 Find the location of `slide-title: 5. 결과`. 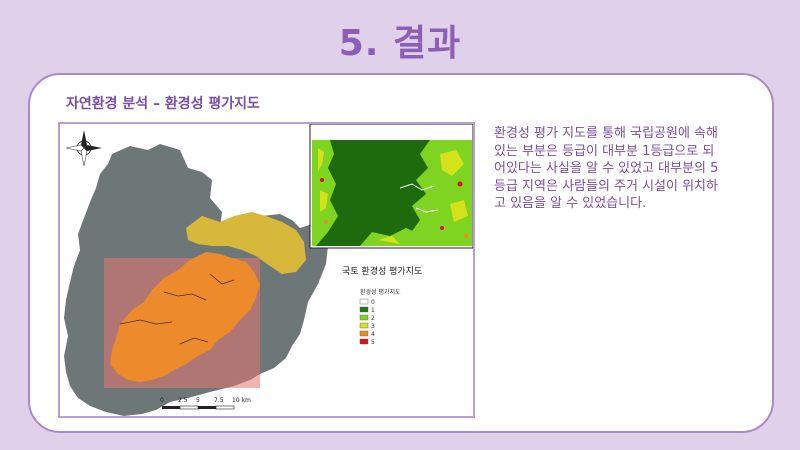

slide-title: 5. 결과 is located at coordinates (400, 43).